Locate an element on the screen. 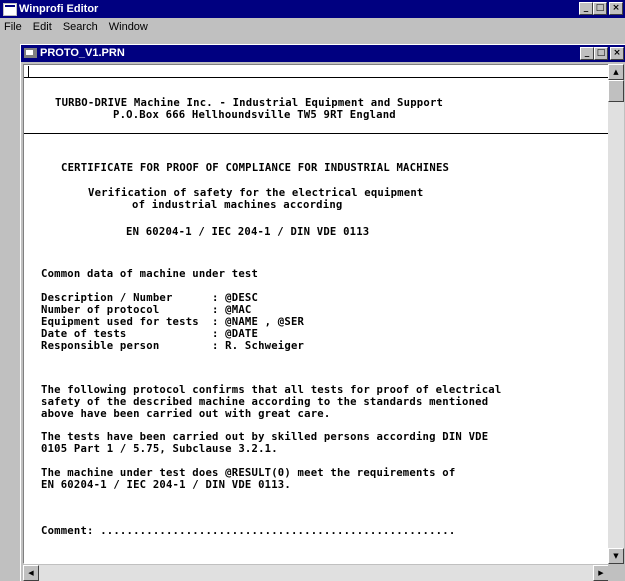 The width and height of the screenshot is (625, 581). document-title: PROTO_V1.PRN is located at coordinates (82, 53).